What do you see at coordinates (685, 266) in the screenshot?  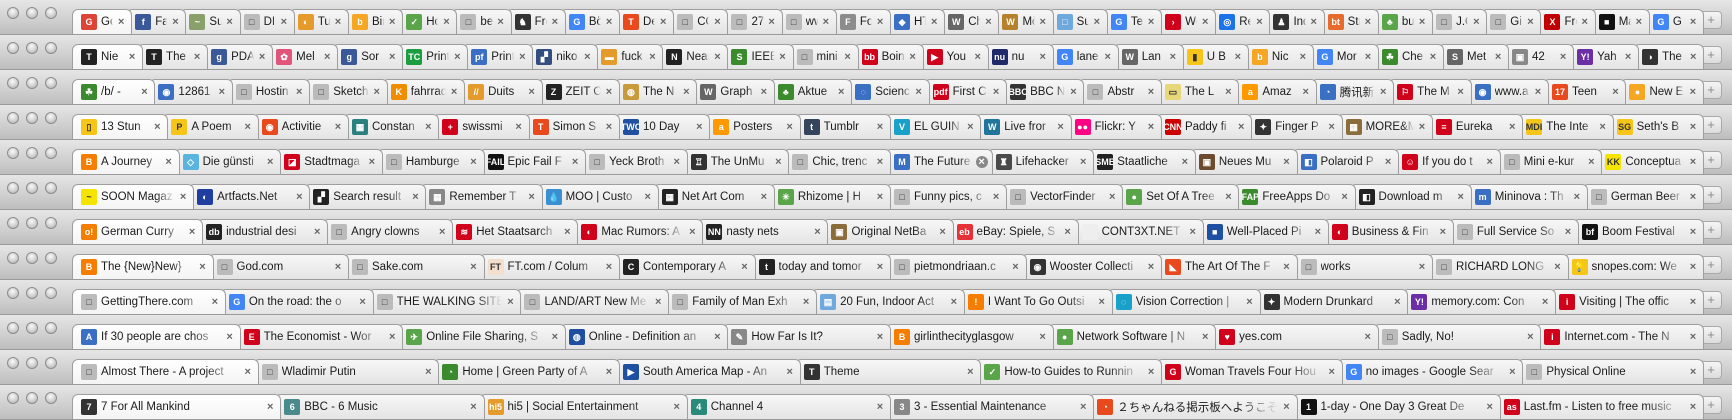 I see `browser-tab: C Contemporary A ×` at bounding box center [685, 266].